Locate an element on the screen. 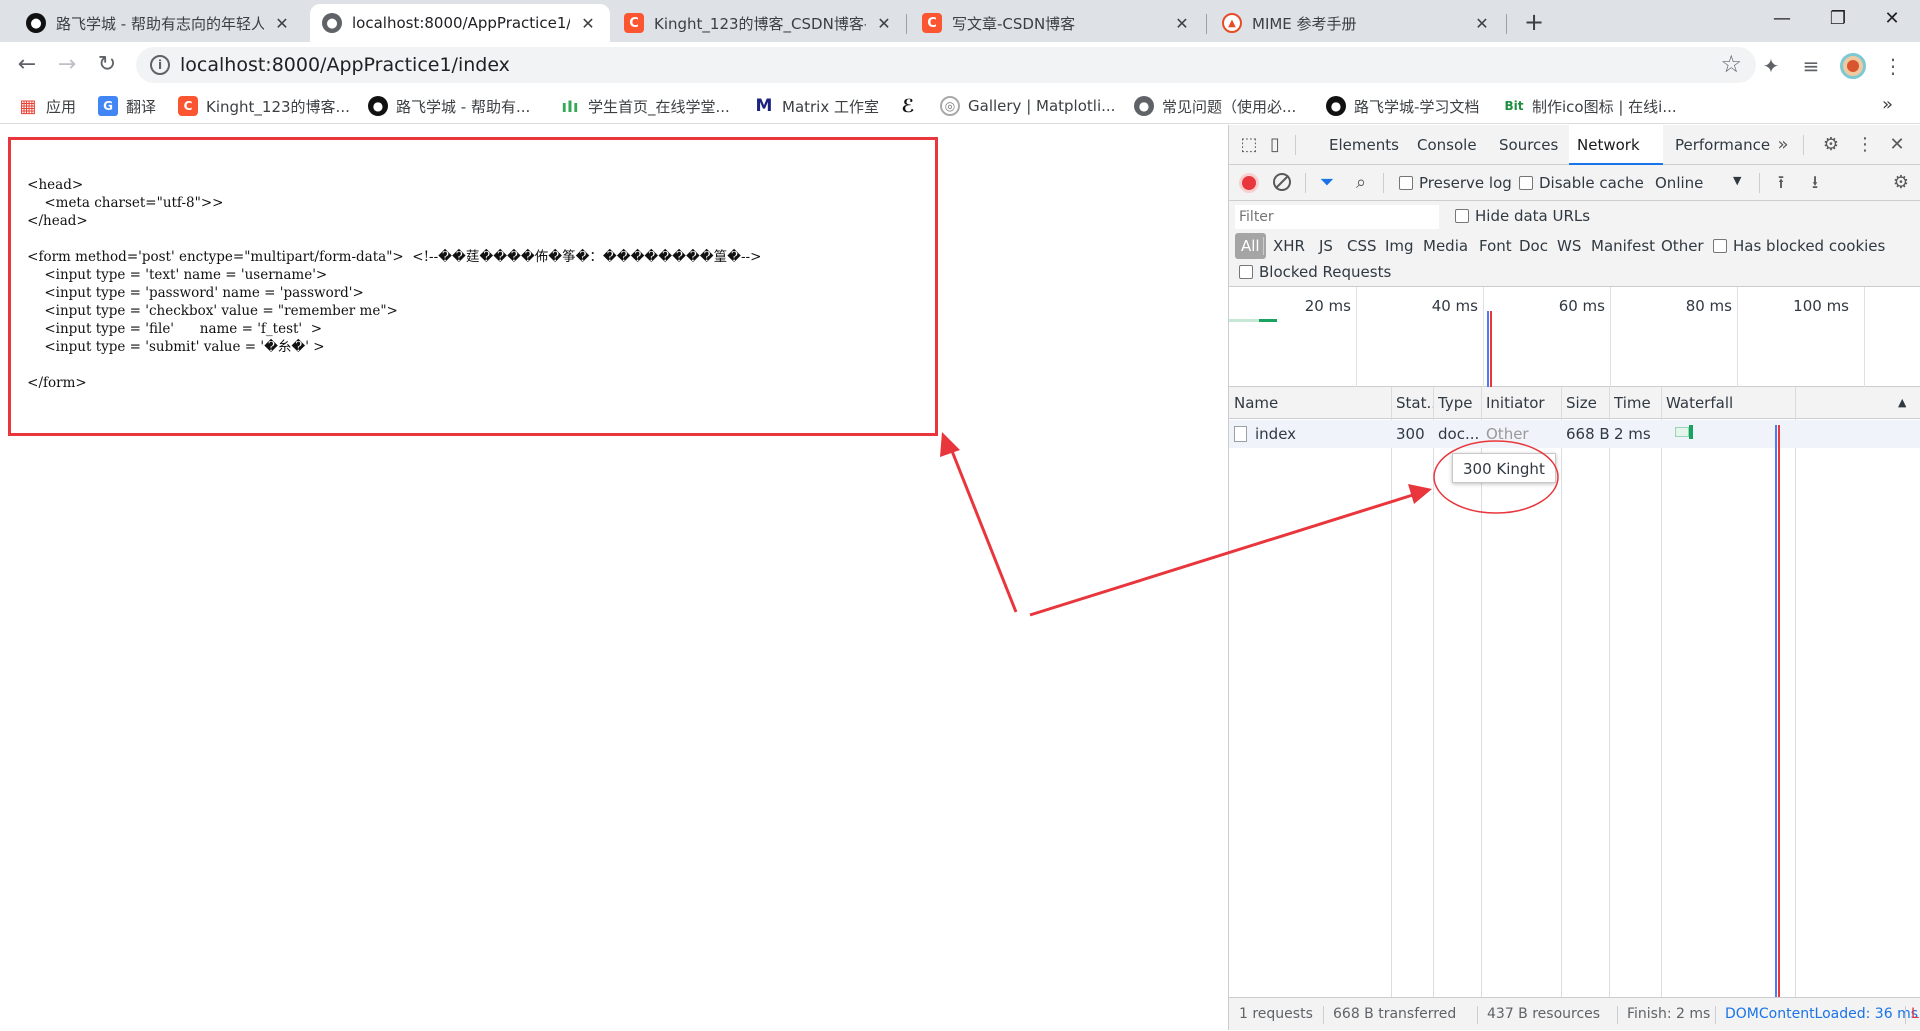 This screenshot has width=1920, height=1031. restore-button: ❐ is located at coordinates (1838, 19).